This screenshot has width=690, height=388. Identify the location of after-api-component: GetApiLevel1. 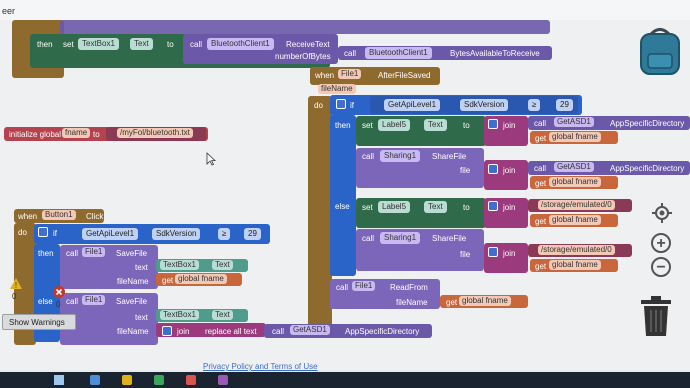
(412, 105).